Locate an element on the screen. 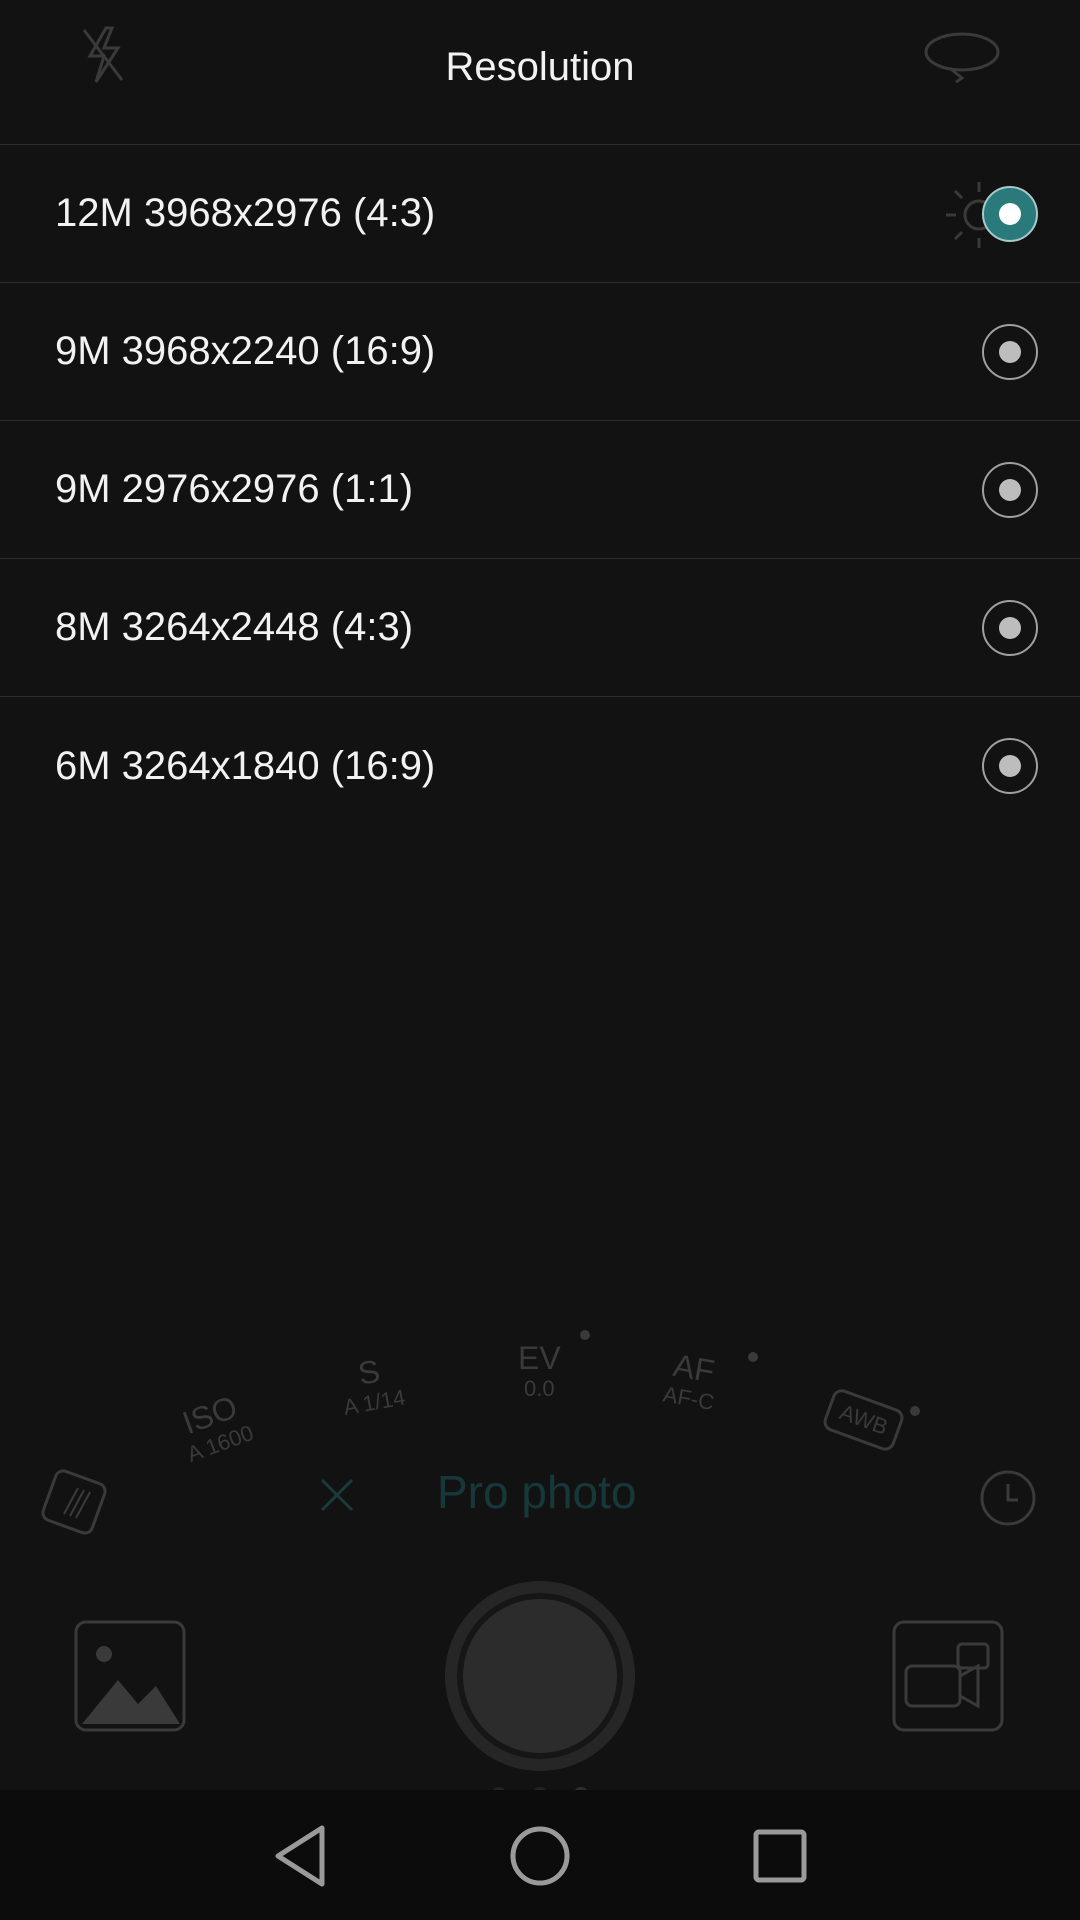 The image size is (1080, 1920). af-dot is located at coordinates (753, 1357).